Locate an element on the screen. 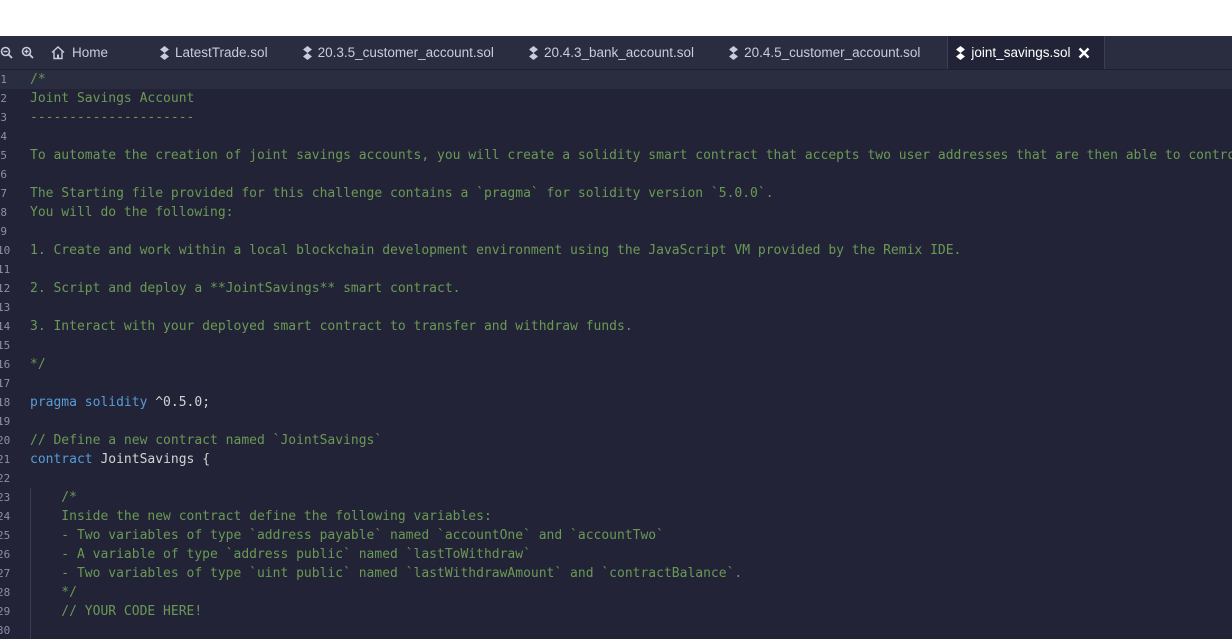  code-line: 6 is located at coordinates (616, 174).